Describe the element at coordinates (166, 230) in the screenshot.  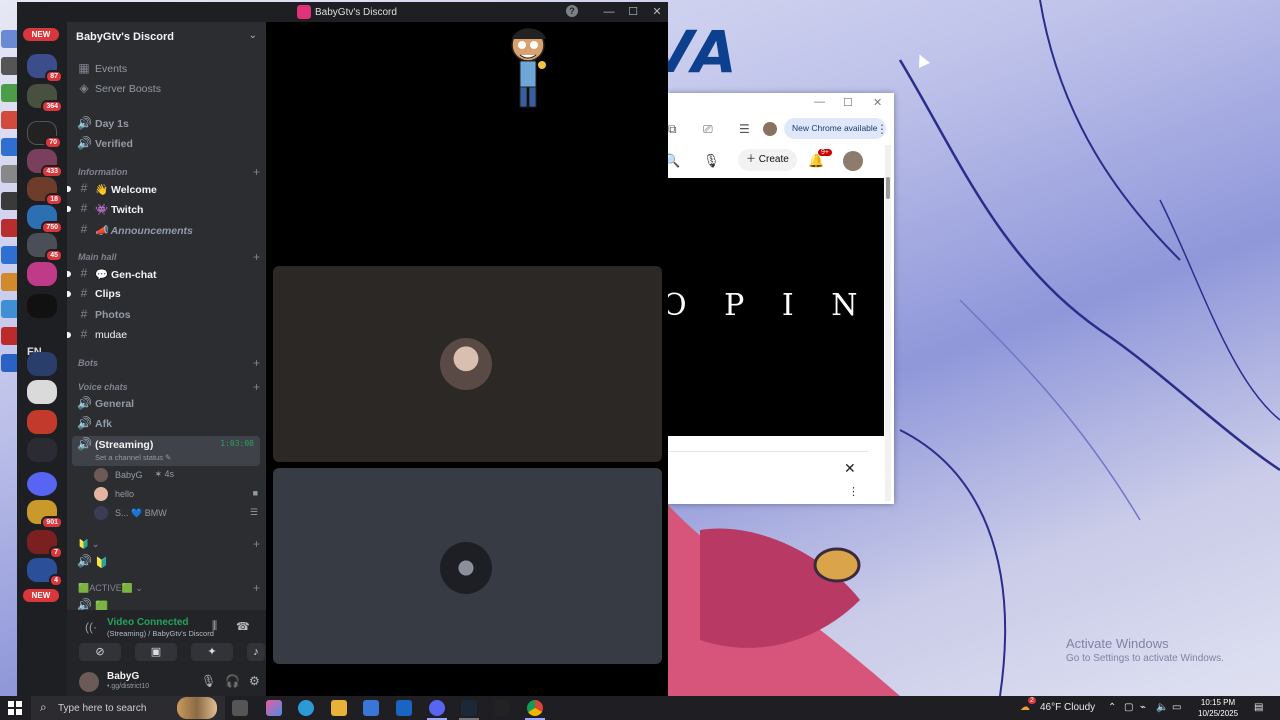
I see `text-channel-announcements: # 📣 Announcements` at that location.